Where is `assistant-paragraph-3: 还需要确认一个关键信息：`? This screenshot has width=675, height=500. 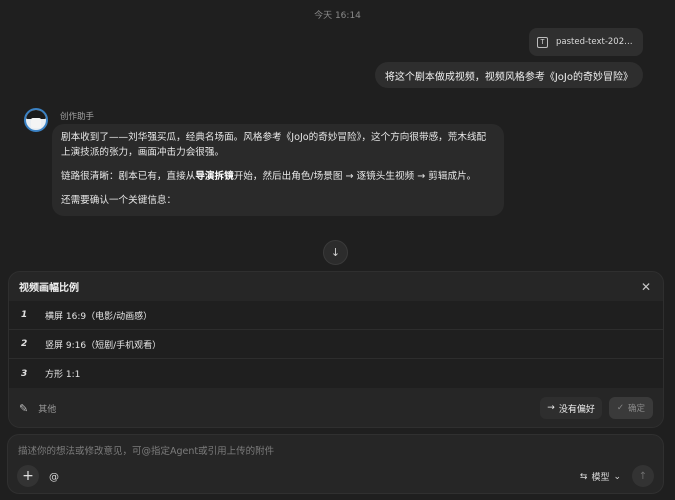
assistant-paragraph-3: 还需要确认一个关键信息： is located at coordinates (119, 200).